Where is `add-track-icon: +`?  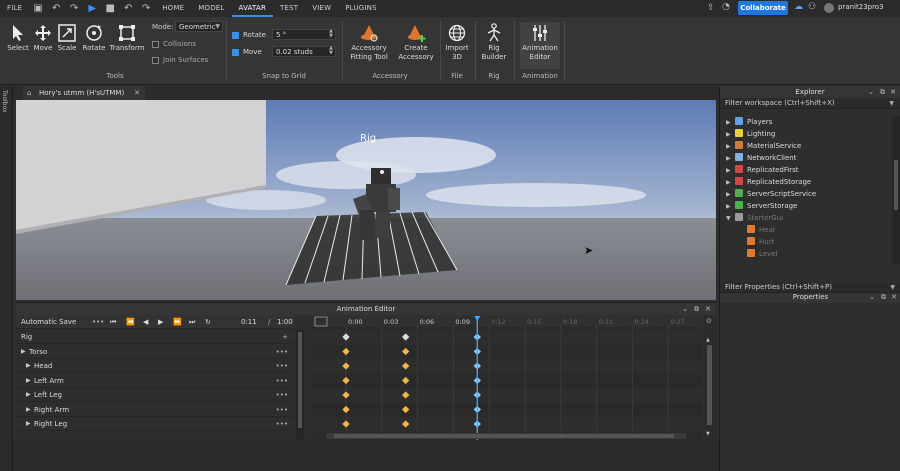 add-track-icon: + is located at coordinates (285, 337).